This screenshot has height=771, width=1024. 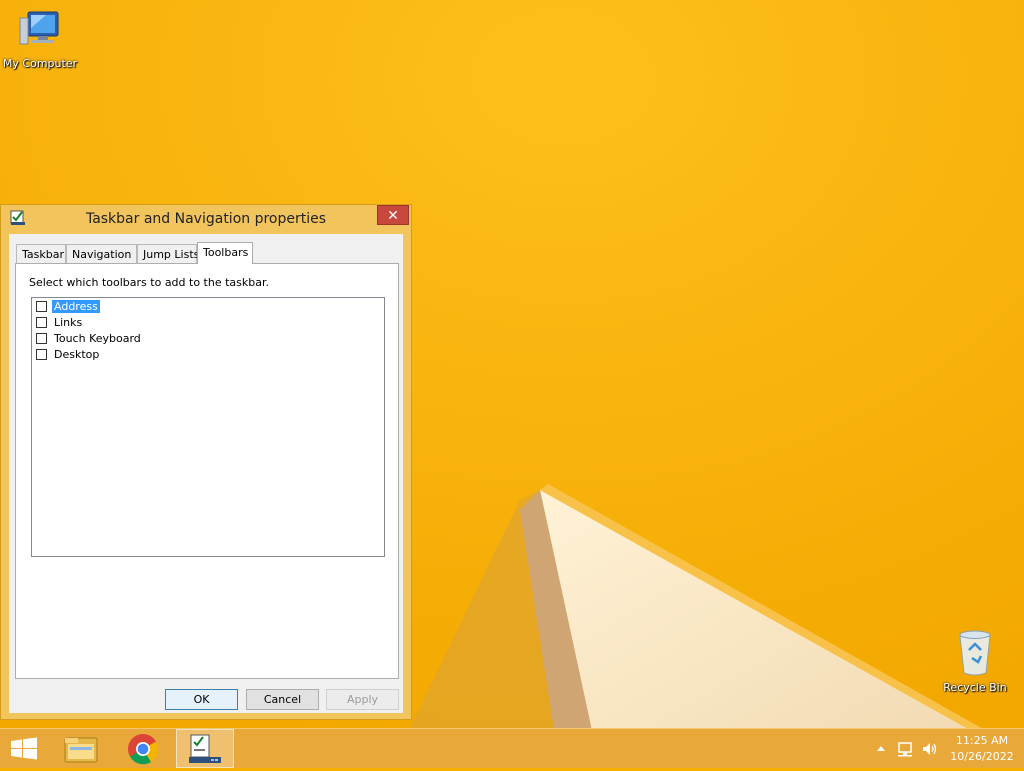 I want to click on desktop-checkbox, so click(x=41, y=354).